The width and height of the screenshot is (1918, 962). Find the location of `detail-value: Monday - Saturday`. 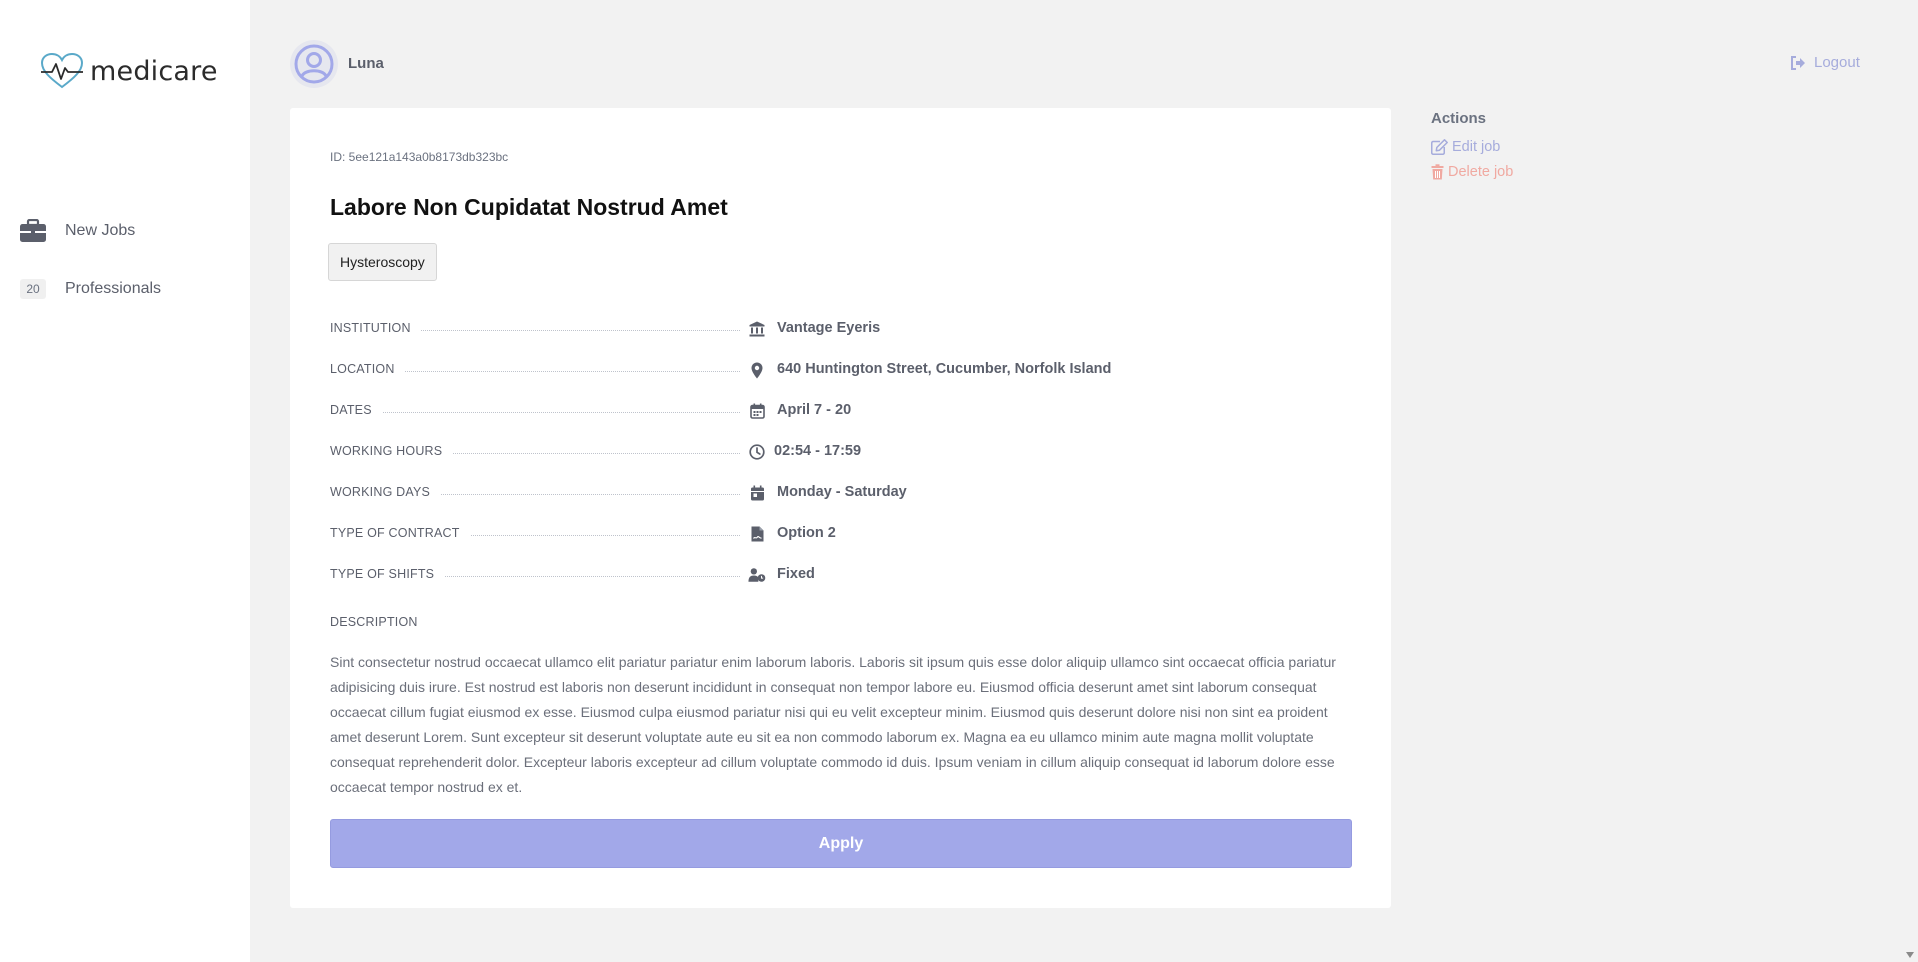

detail-value: Monday - Saturday is located at coordinates (842, 492).